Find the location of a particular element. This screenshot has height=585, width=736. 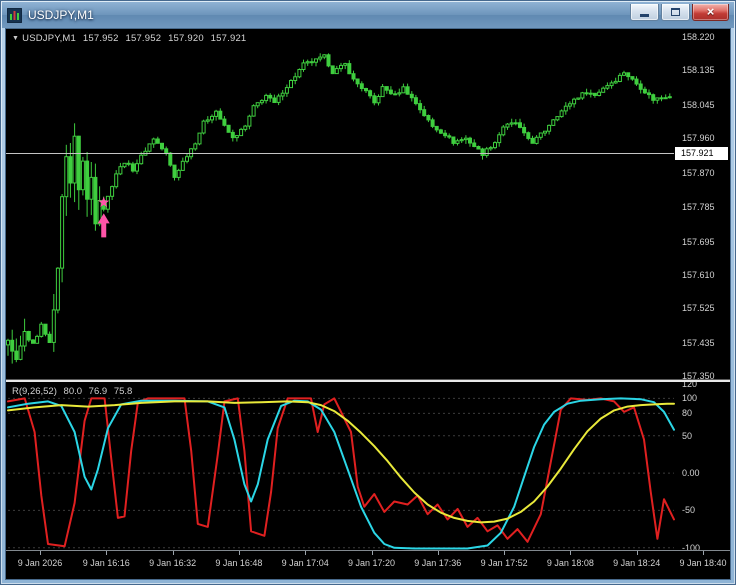

time-axis-label: 9 Jan 18:08 is located at coordinates (570, 563).